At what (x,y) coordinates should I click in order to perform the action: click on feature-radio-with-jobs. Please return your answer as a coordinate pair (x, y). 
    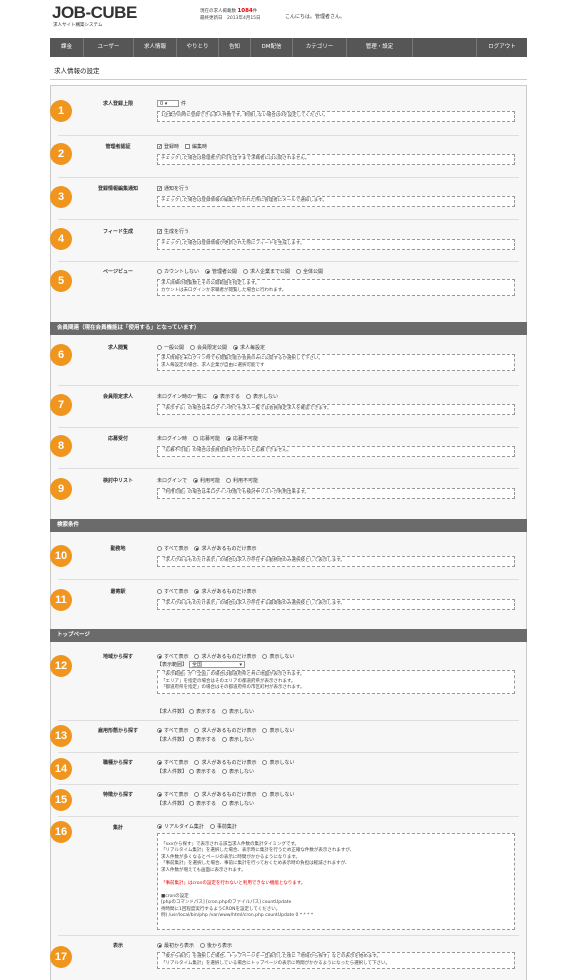
    Looking at the image, I should click on (197, 794).